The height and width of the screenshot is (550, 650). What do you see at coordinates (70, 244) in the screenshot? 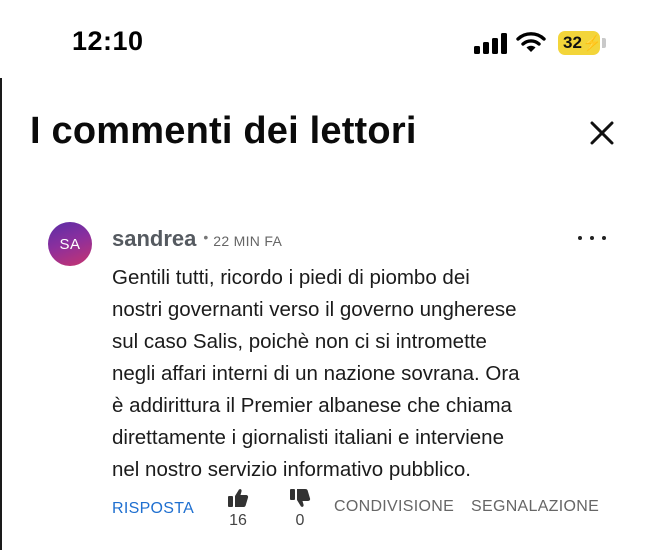
I see `avatar: SA` at bounding box center [70, 244].